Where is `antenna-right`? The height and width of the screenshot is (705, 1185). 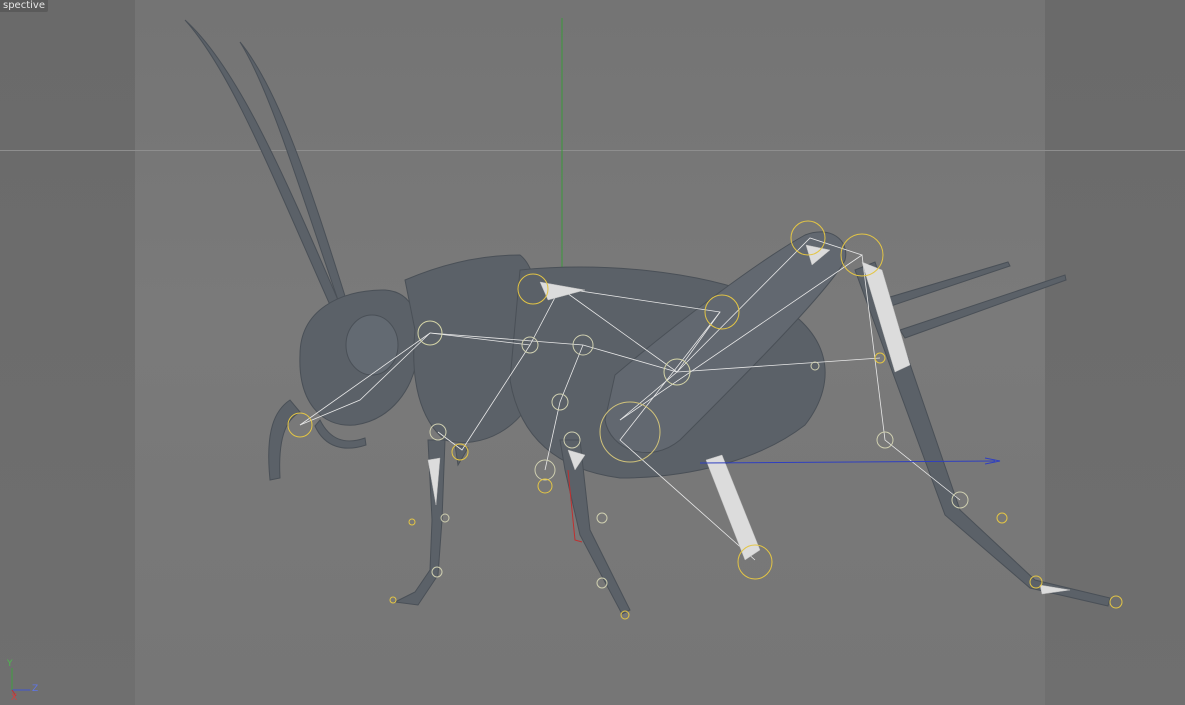 antenna-right is located at coordinates (292, 171).